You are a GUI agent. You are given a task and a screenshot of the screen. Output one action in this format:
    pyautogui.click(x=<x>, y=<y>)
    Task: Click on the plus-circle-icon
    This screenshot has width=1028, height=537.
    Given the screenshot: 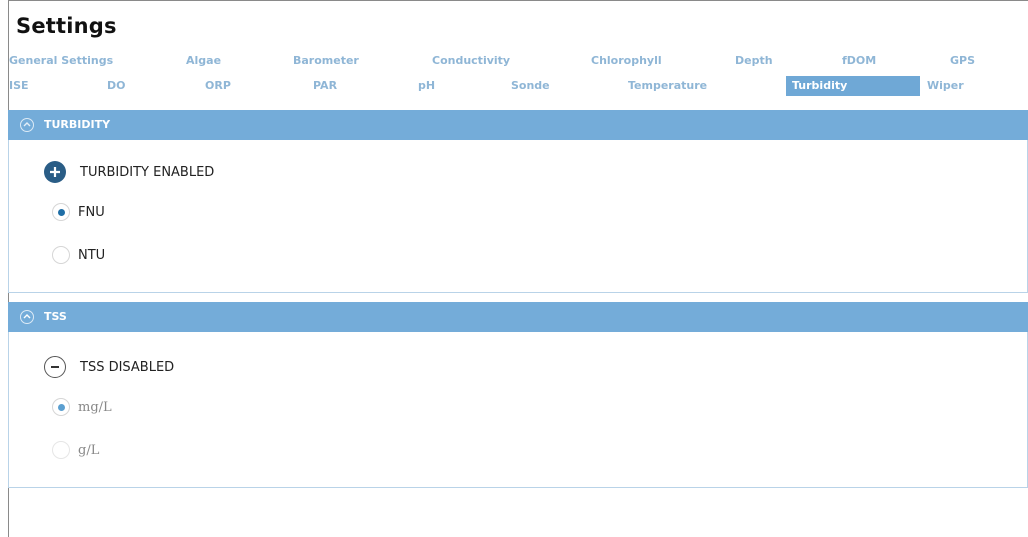 What is the action you would take?
    pyautogui.click(x=55, y=172)
    